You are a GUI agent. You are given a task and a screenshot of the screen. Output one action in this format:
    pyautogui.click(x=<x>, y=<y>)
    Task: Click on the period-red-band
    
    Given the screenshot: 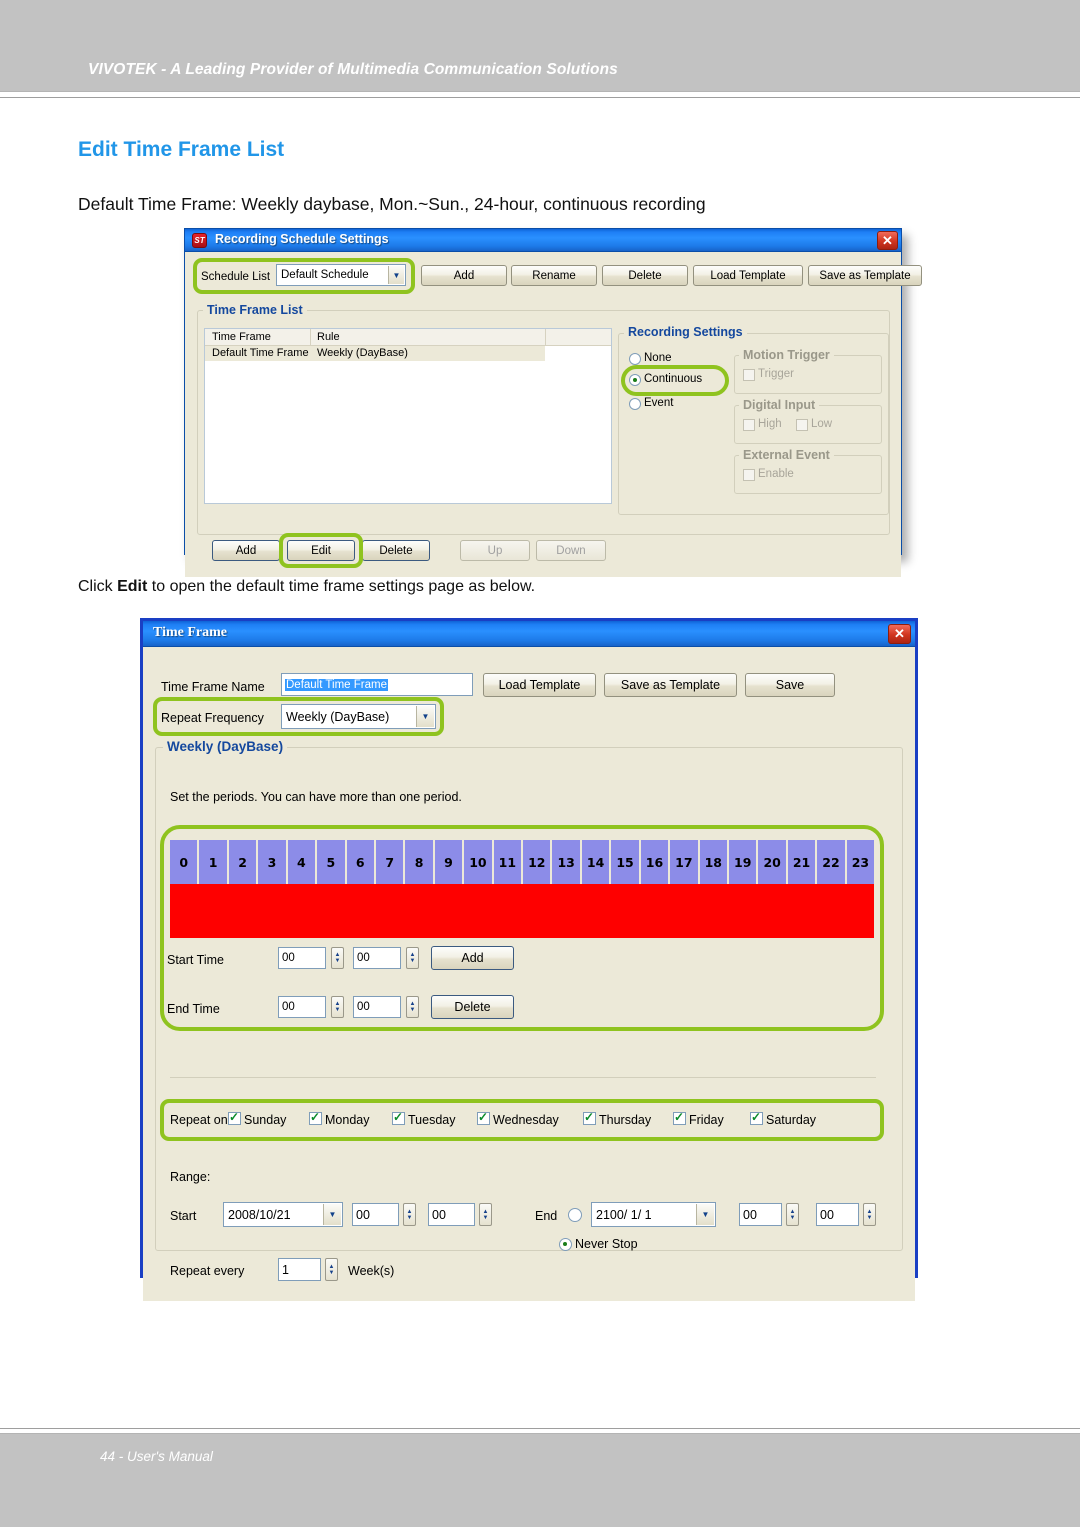 What is the action you would take?
    pyautogui.click(x=522, y=911)
    